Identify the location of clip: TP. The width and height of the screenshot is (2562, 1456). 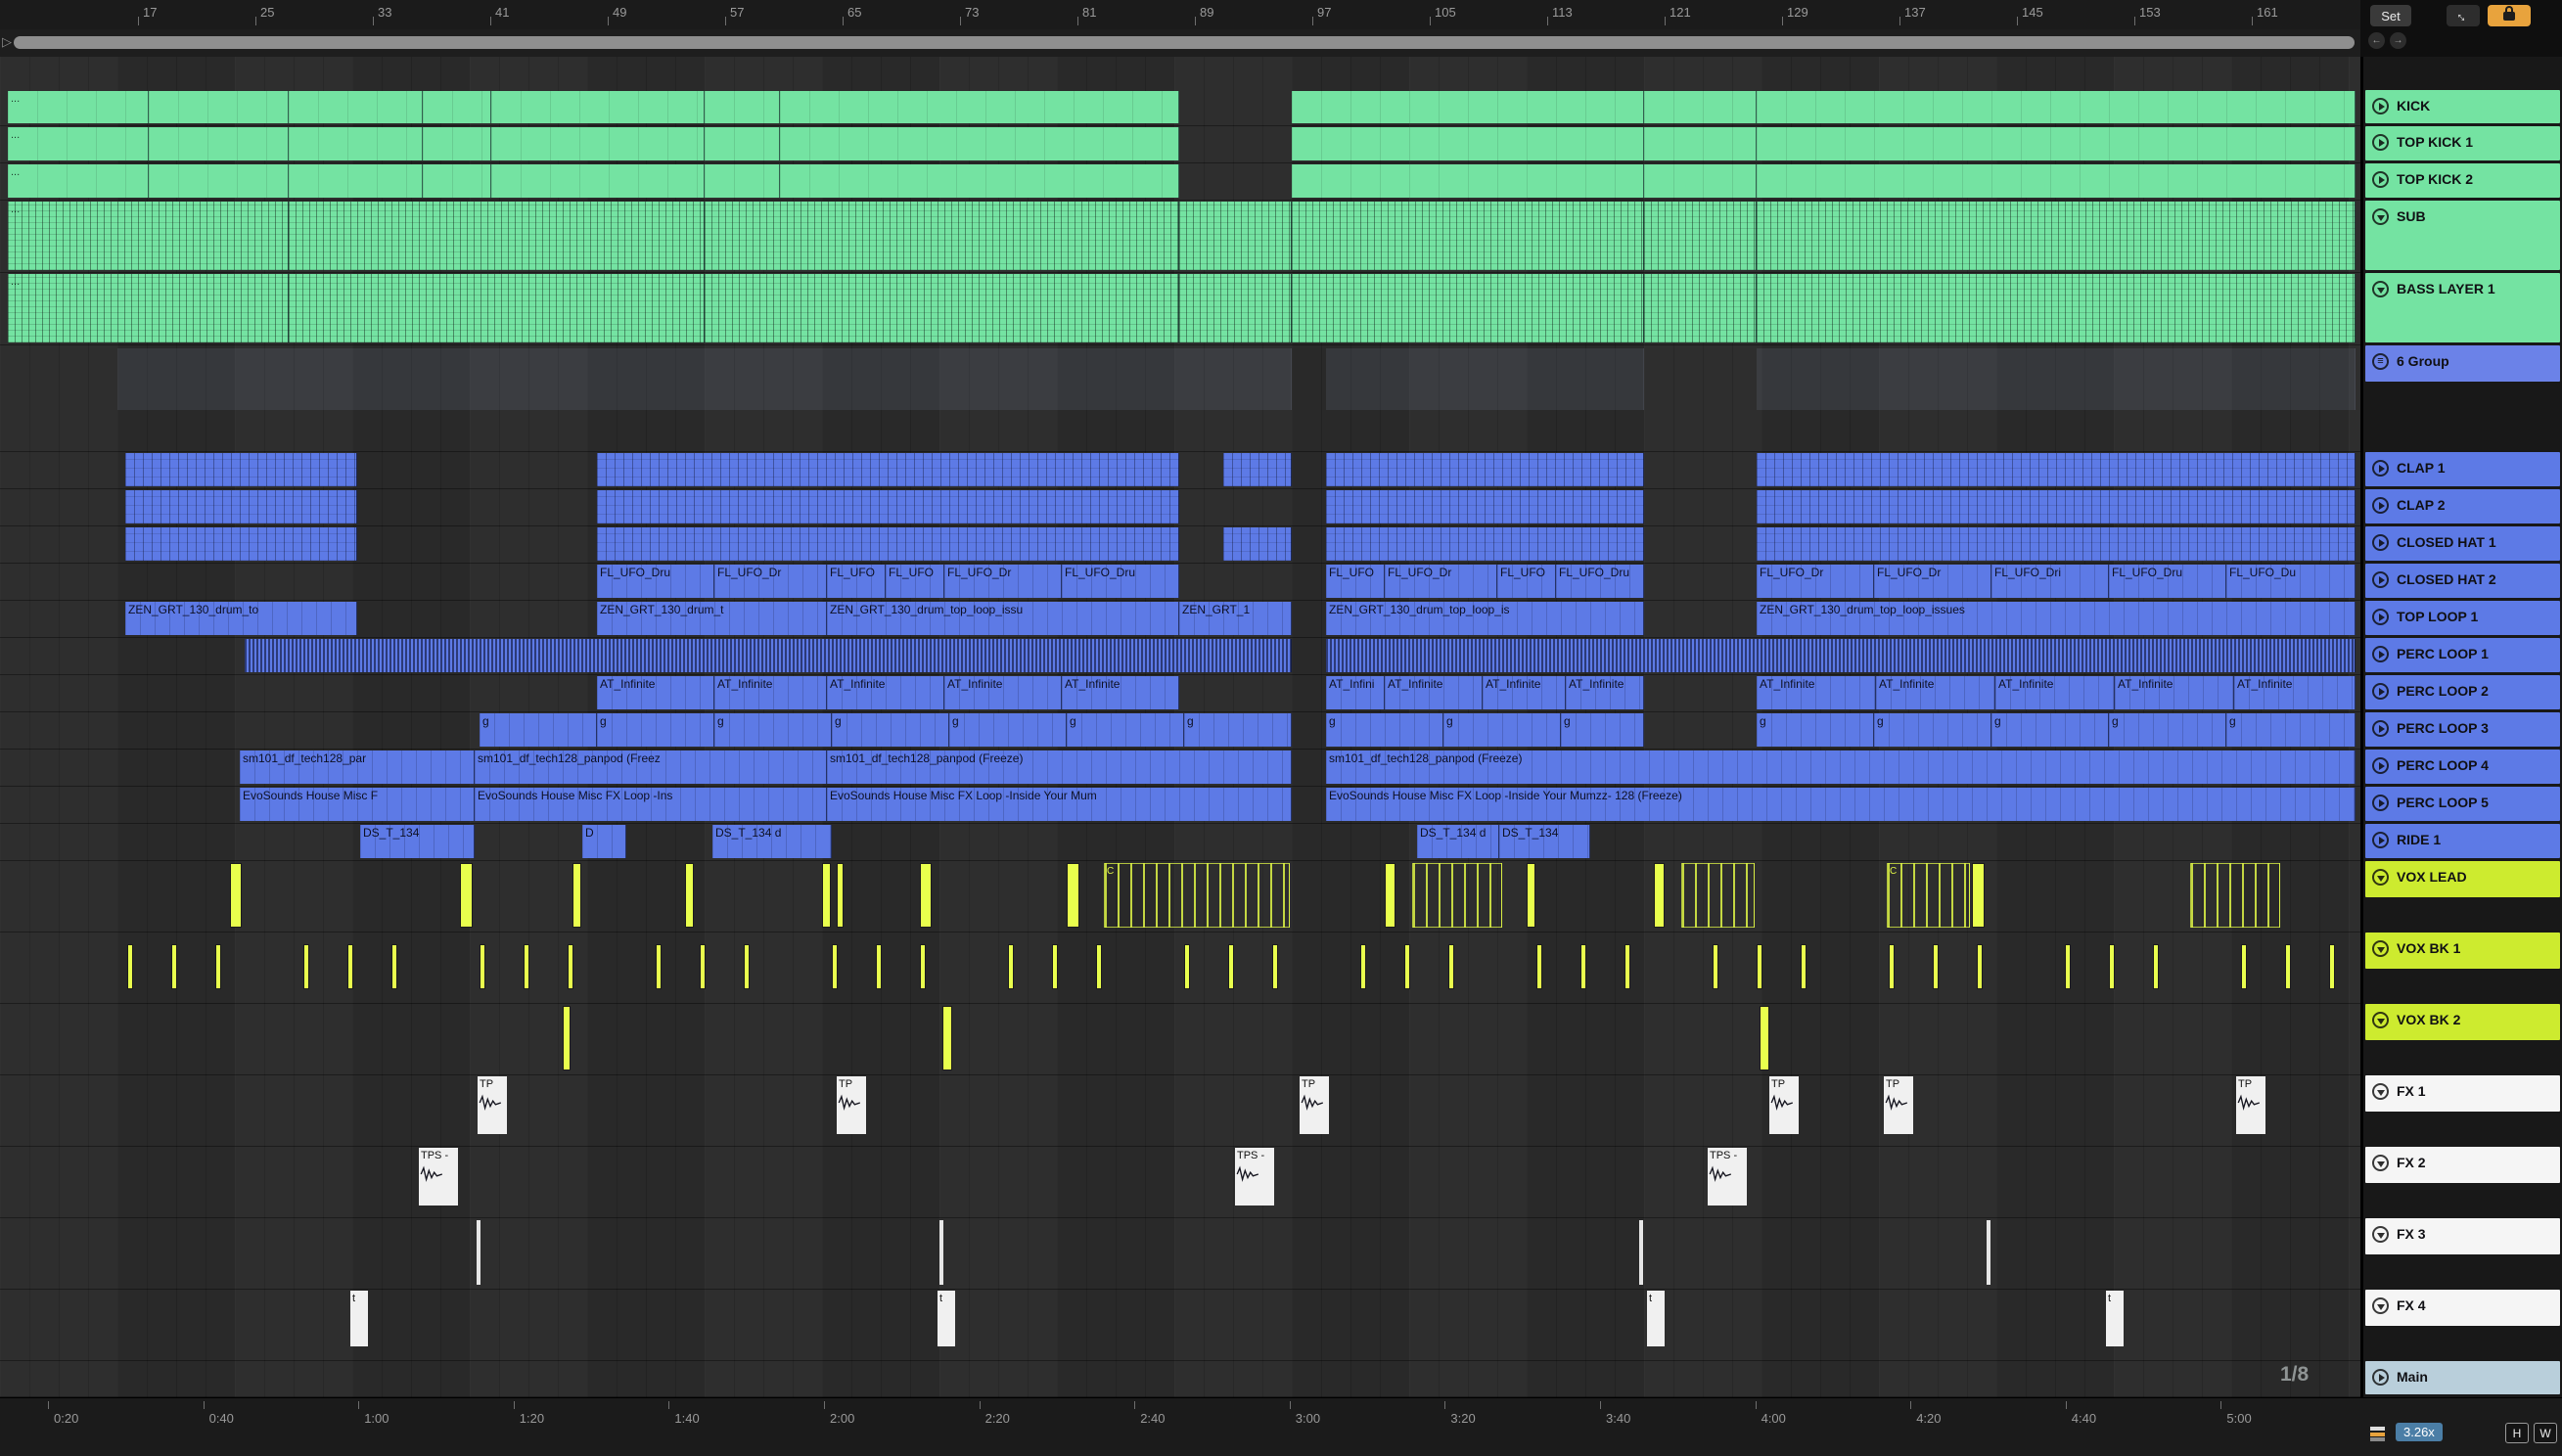
(492, 1105).